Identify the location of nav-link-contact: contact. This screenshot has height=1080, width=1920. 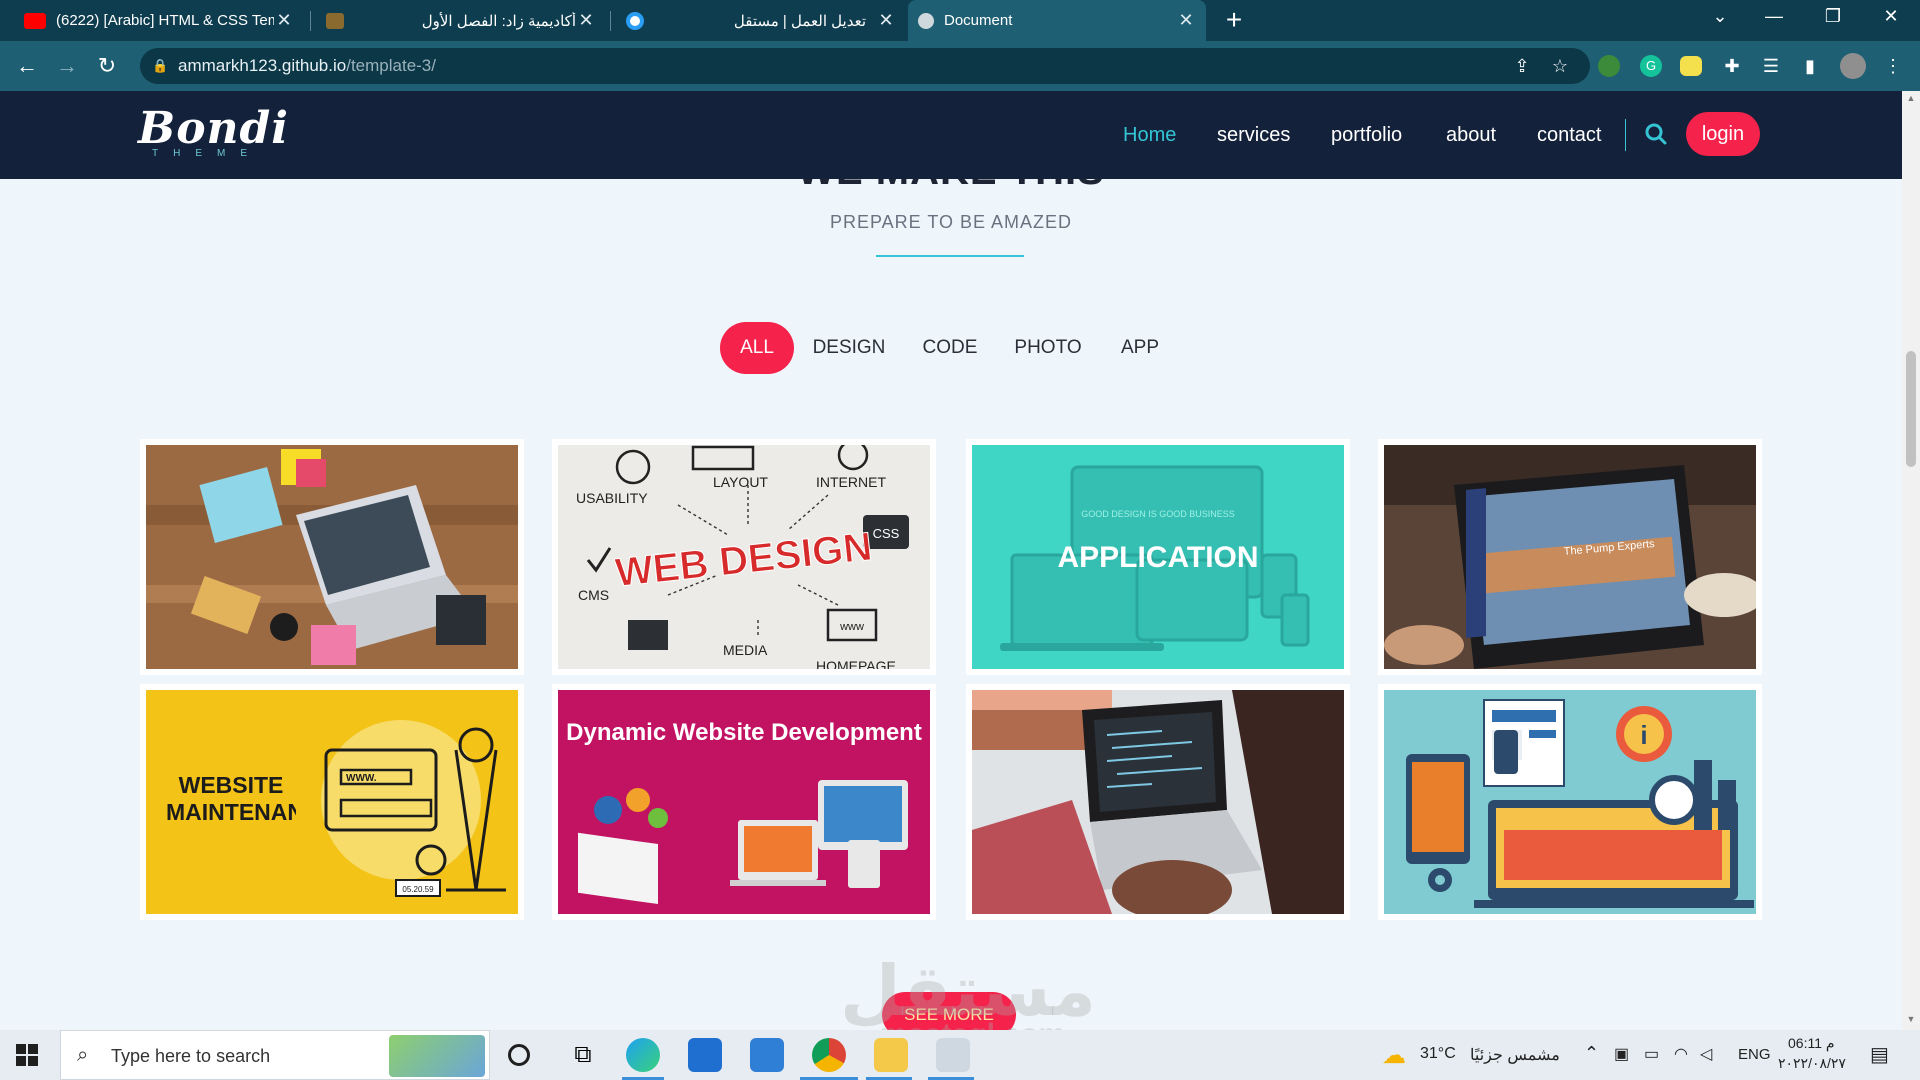
(1569, 135).